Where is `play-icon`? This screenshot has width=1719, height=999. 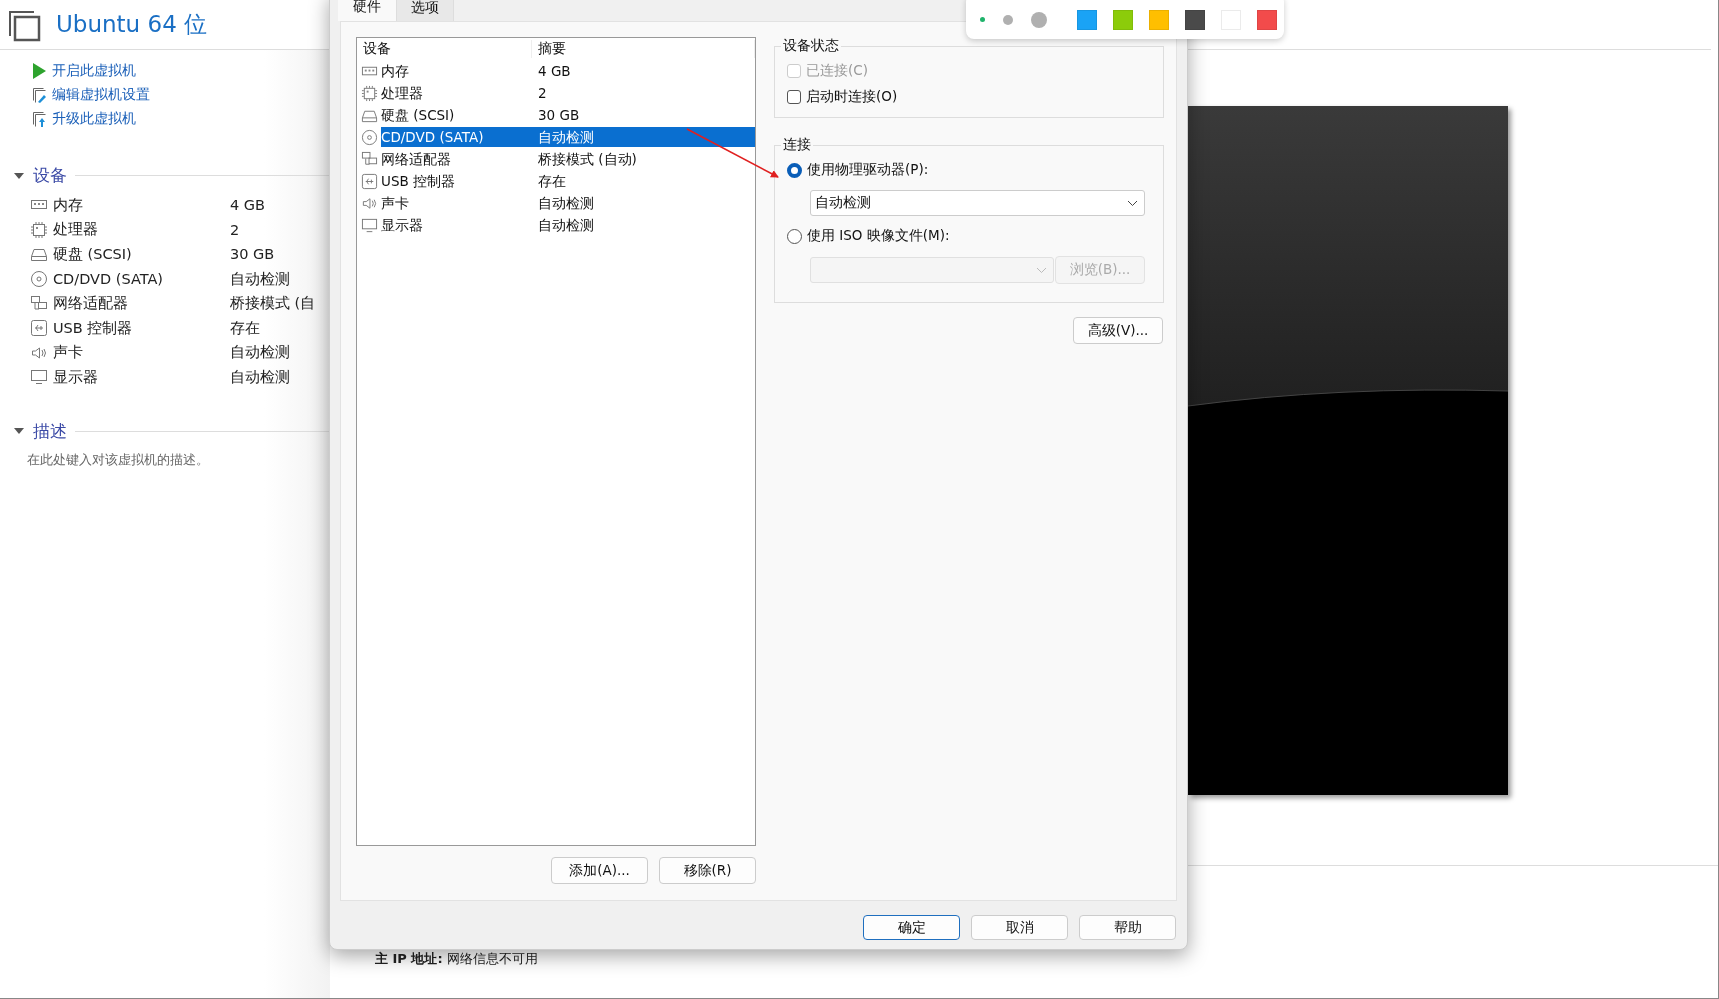
play-icon is located at coordinates (39, 71).